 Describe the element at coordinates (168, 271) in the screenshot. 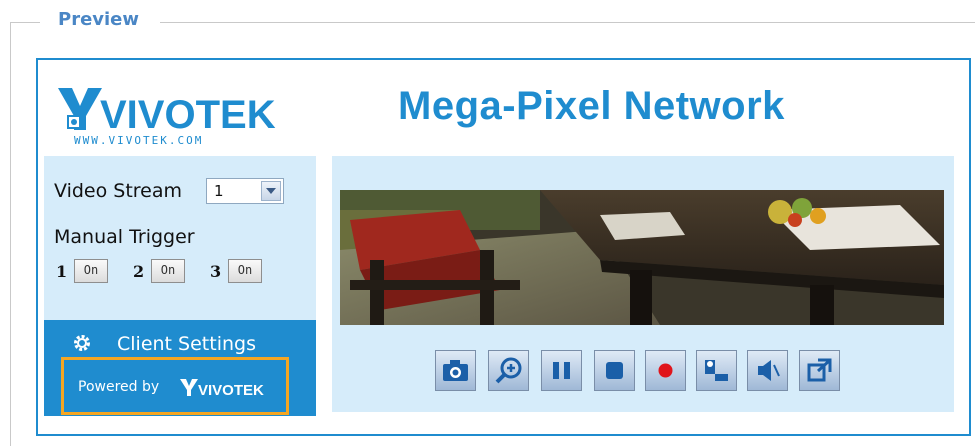

I see `trigger-2-on-button: On` at that location.